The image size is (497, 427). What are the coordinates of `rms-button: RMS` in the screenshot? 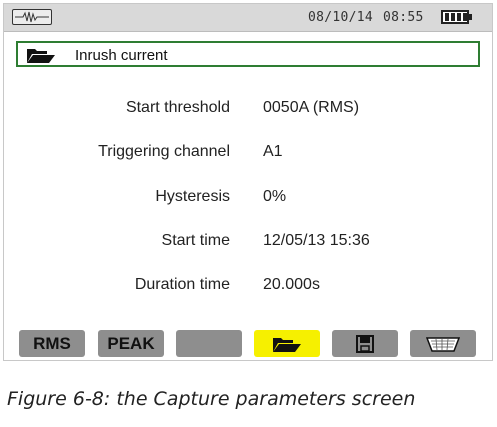 It's located at (52, 343).